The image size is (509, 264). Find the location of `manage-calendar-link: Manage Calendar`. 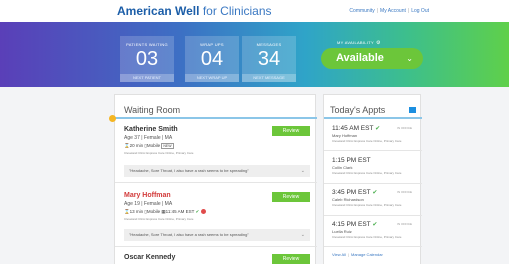

manage-calendar-link: Manage Calendar is located at coordinates (367, 254).